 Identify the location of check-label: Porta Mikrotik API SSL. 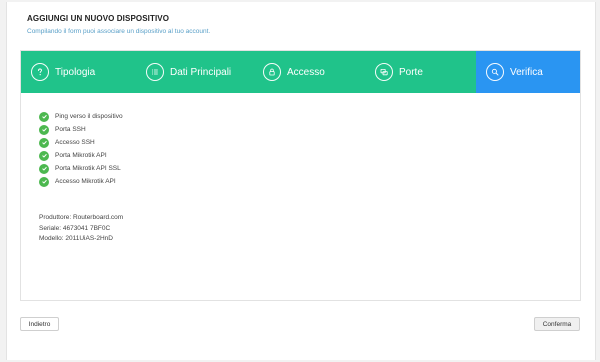
(88, 168).